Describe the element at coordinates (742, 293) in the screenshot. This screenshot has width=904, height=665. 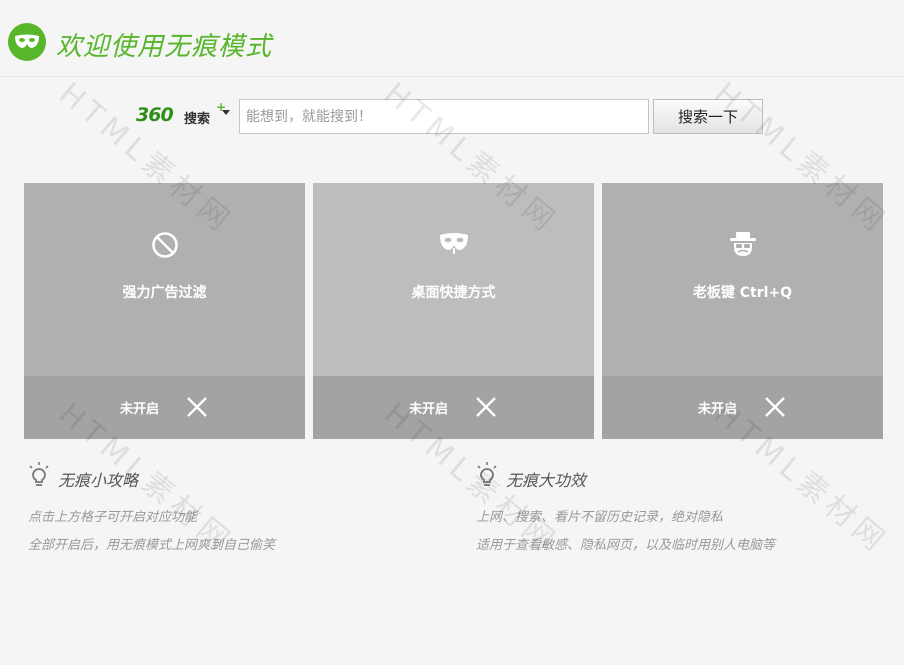
I see `card-title: 老板键 Ctrl+Q` at that location.